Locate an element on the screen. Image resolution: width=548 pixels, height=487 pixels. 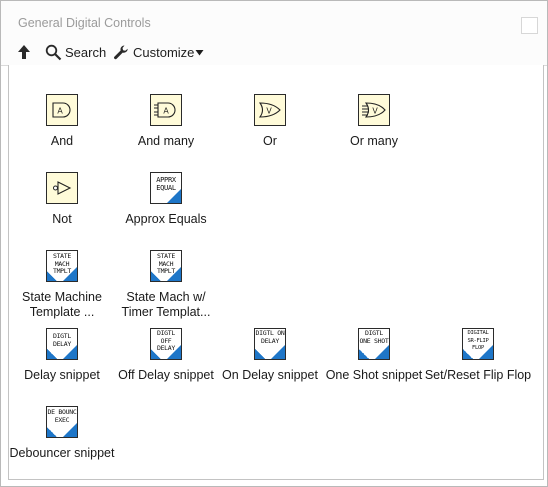
item-label: Set/Reset Flip Flop is located at coordinates (478, 375).